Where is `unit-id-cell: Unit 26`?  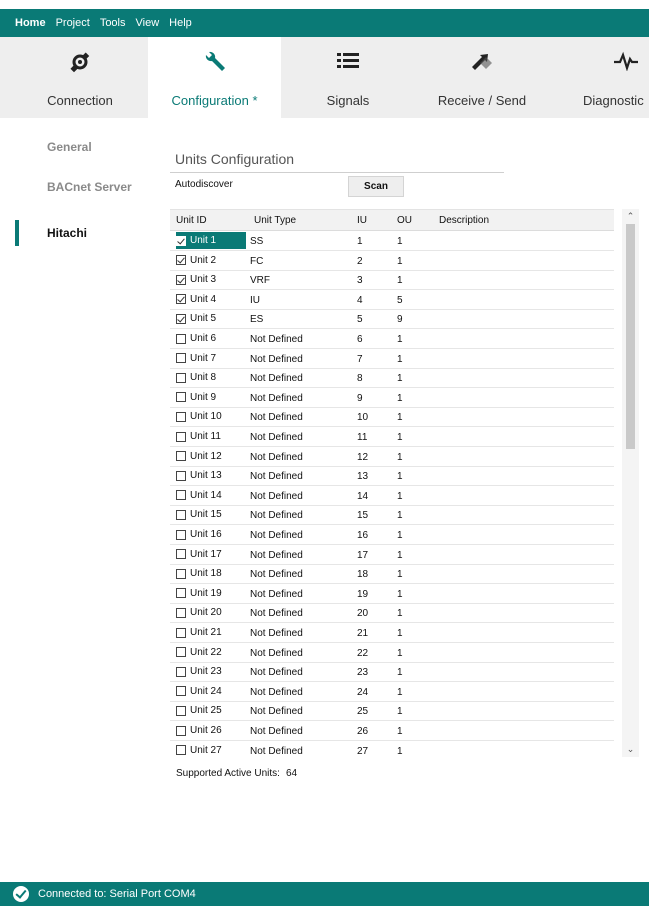
unit-id-cell: Unit 26 is located at coordinates (211, 730).